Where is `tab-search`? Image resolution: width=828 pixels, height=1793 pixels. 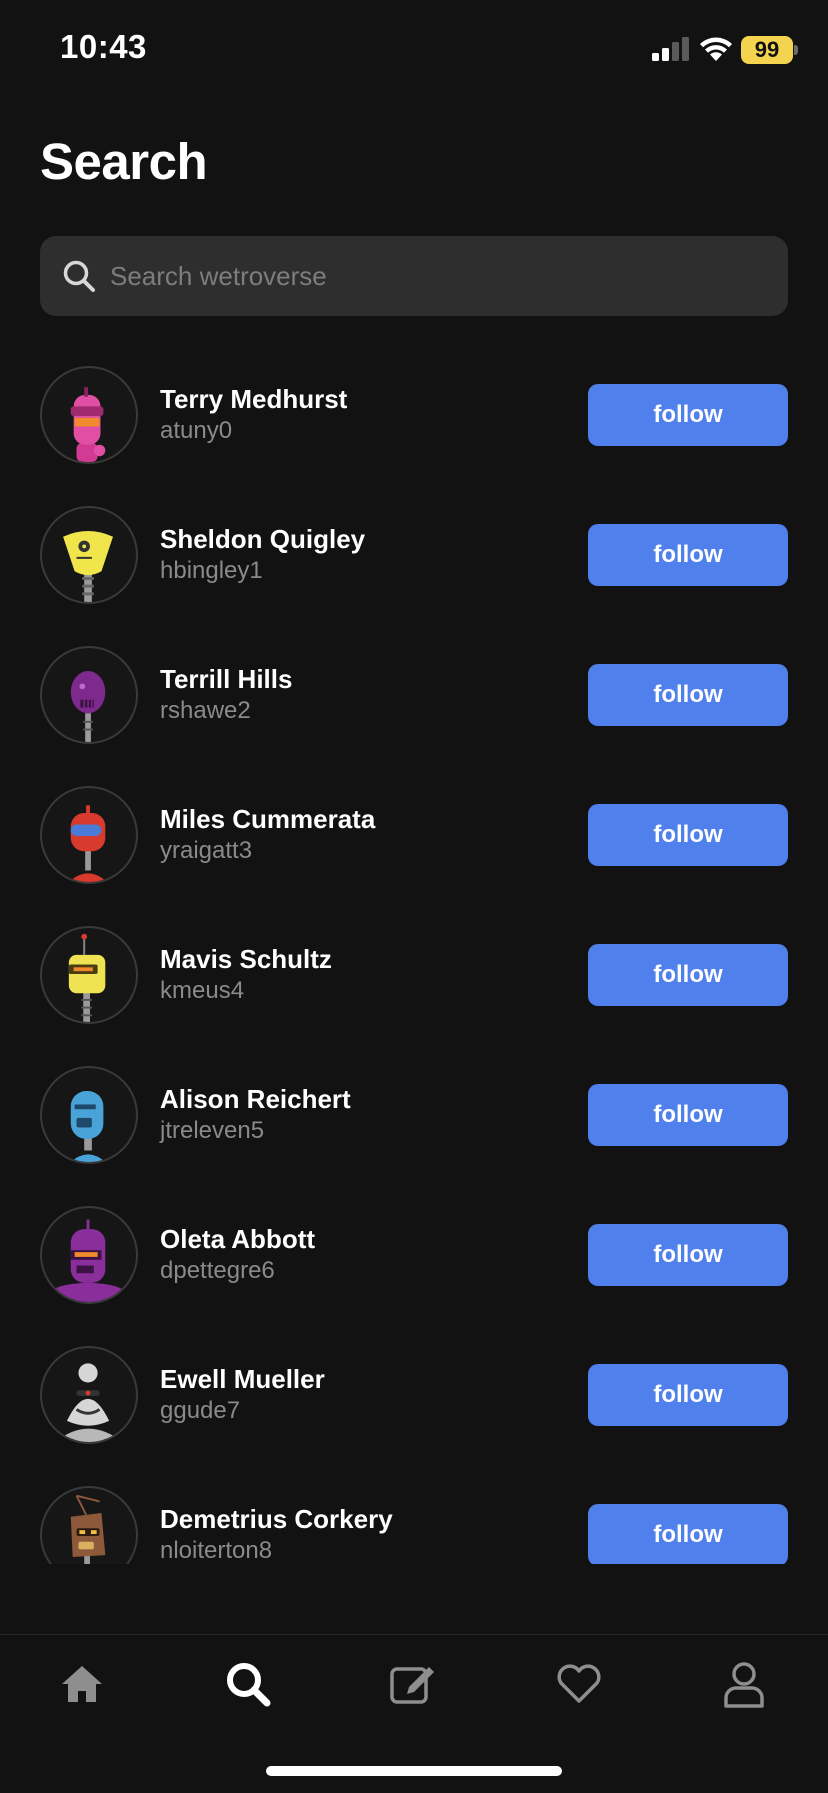 tab-search is located at coordinates (248, 1684).